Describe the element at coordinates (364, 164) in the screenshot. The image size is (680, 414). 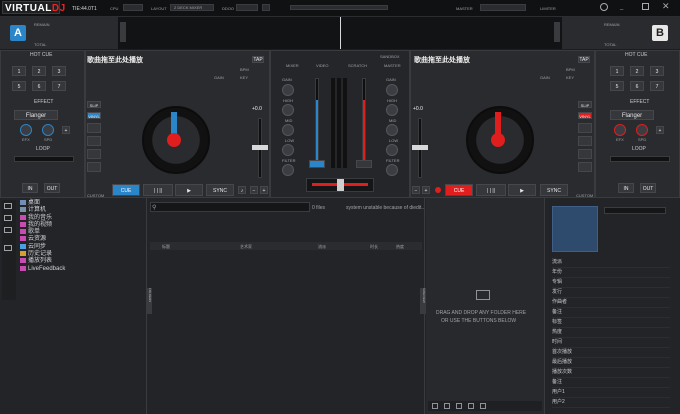
I see `mixer-b-pfl-button` at that location.